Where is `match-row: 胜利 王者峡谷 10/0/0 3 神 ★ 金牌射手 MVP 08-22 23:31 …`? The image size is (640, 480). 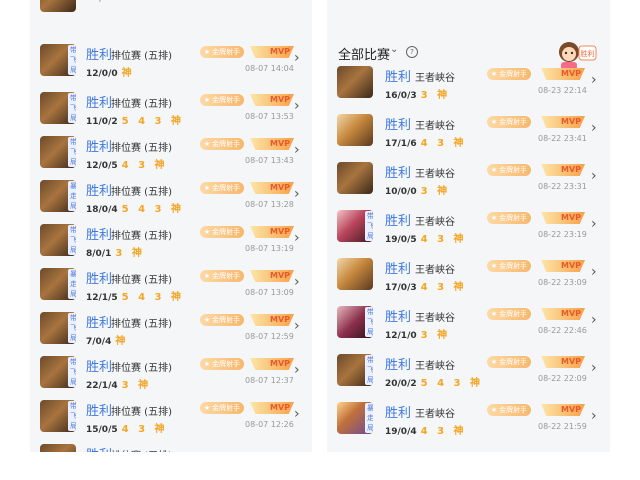
match-row: 胜利 王者峡谷 10/0/0 3 神 ★ 金牌射手 MVP 08-22 23:31 … is located at coordinates (468, 180).